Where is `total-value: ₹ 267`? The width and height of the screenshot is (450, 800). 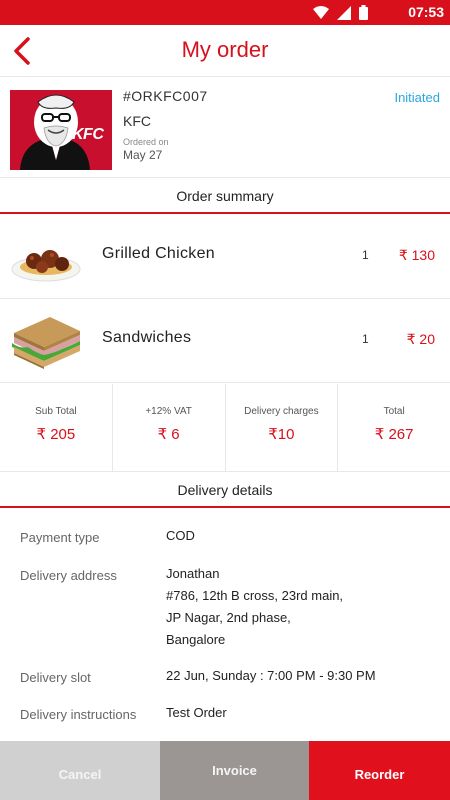
total-value: ₹ 267 is located at coordinates (394, 434).